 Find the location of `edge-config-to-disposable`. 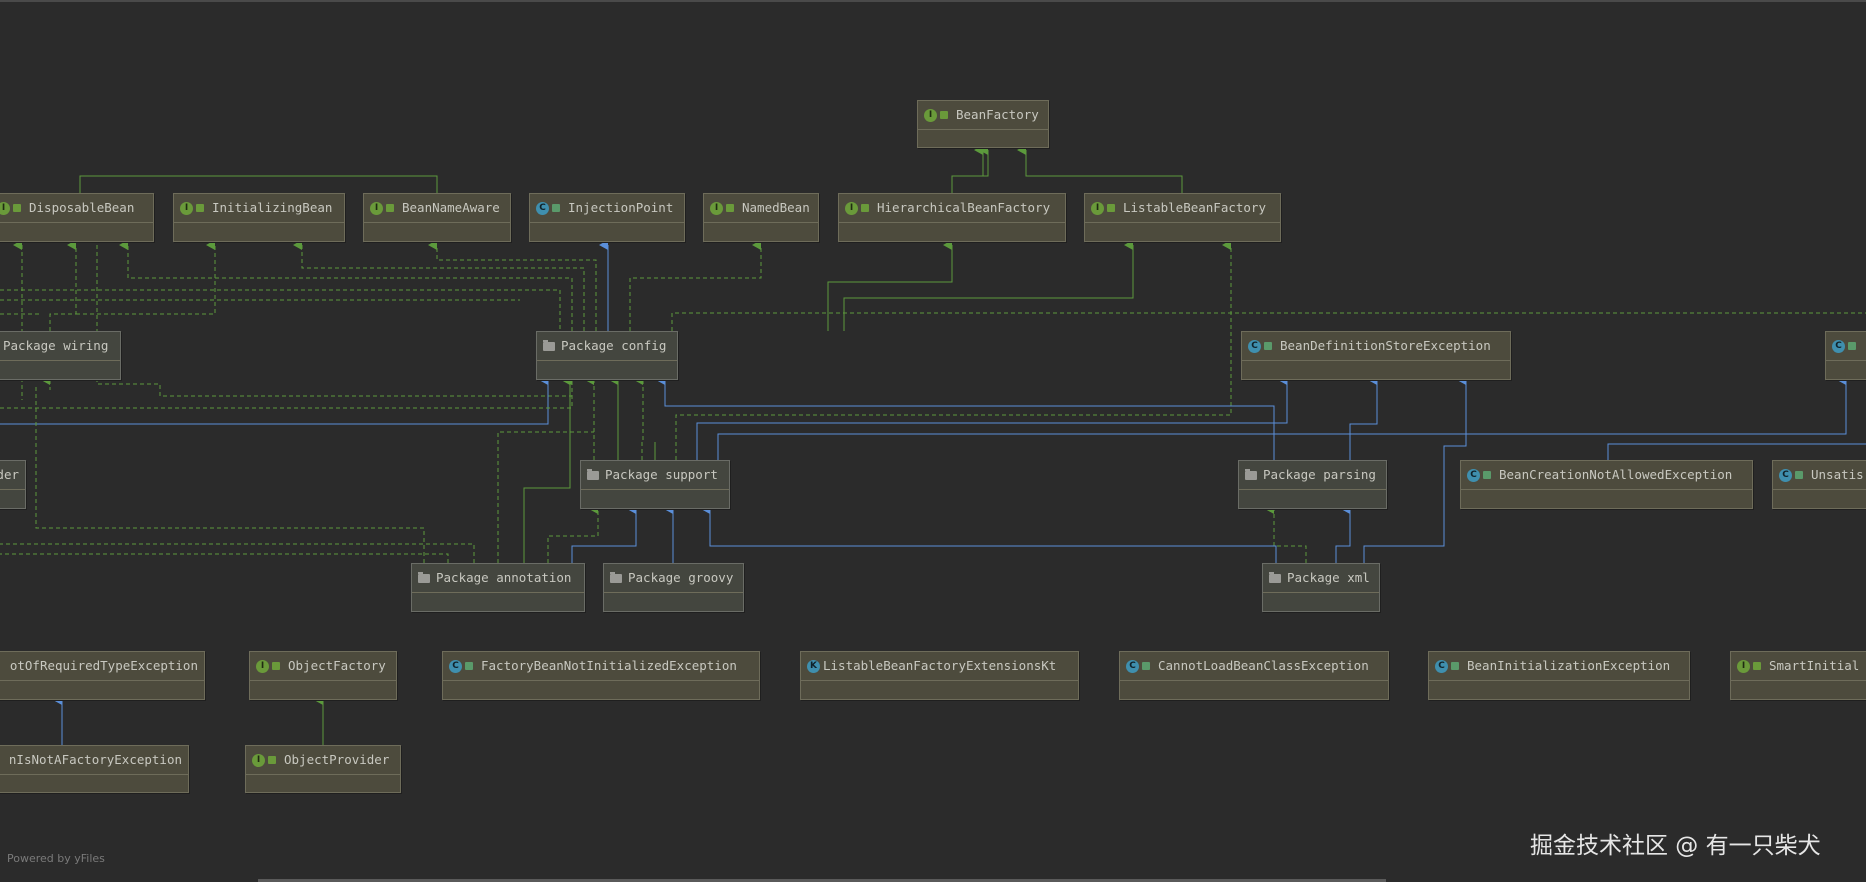

edge-config-to-disposable is located at coordinates (346, 285).